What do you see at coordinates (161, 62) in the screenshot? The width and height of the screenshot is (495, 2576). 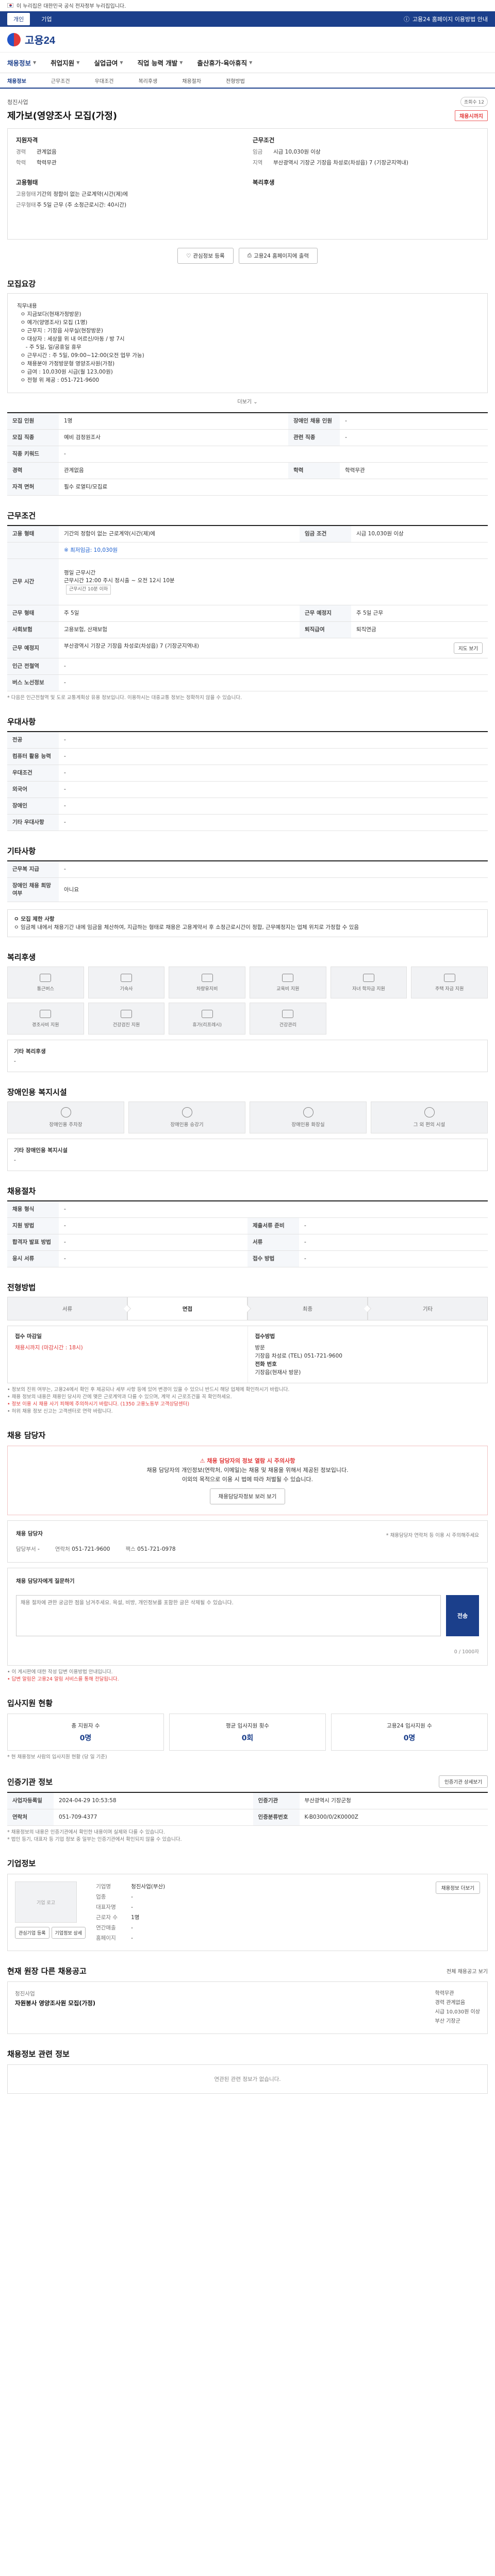 I see `nav-item-training: 직업 능력 개발 ▼` at bounding box center [161, 62].